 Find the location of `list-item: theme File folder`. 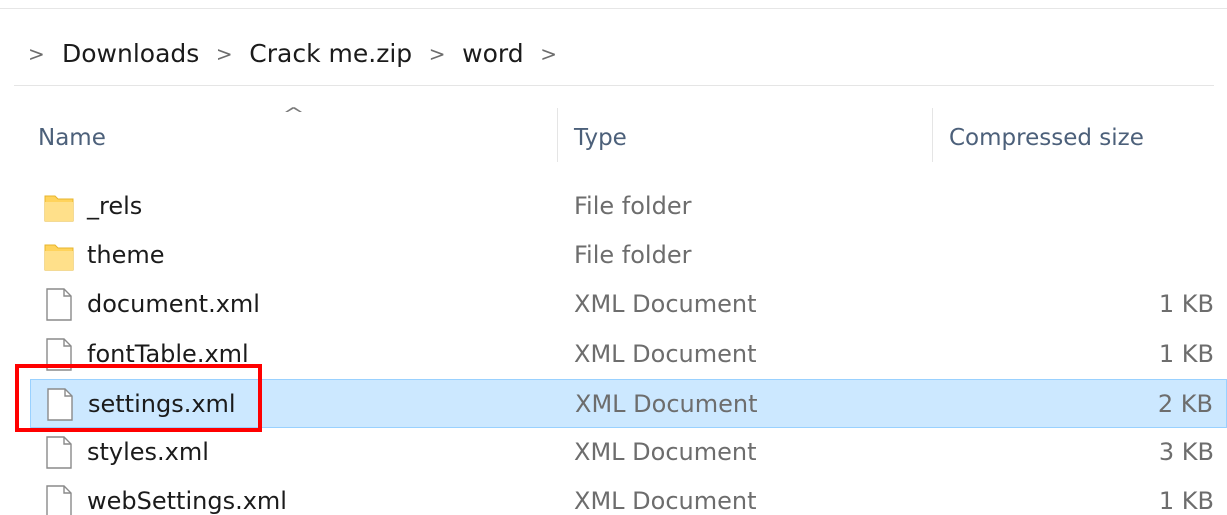

list-item: theme File folder is located at coordinates (628, 255).